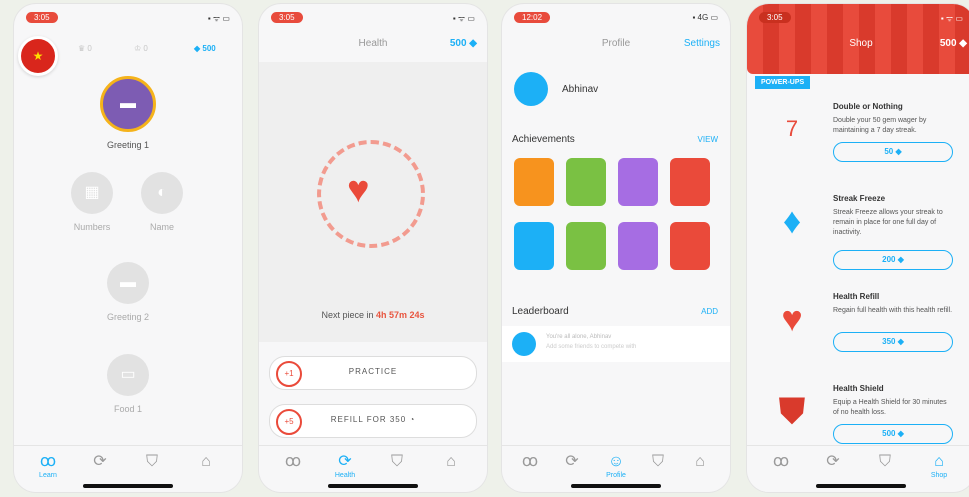 The image size is (969, 497). What do you see at coordinates (858, 388) in the screenshot?
I see `item-title: Health Shield` at bounding box center [858, 388].